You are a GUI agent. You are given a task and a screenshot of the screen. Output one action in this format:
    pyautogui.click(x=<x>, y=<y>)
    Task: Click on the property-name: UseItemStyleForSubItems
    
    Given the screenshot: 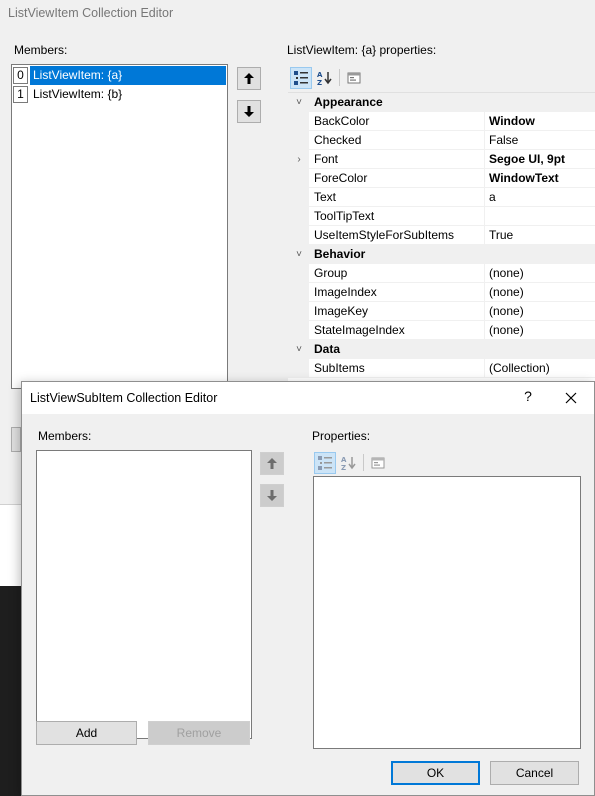 What is the action you would take?
    pyautogui.click(x=396, y=235)
    